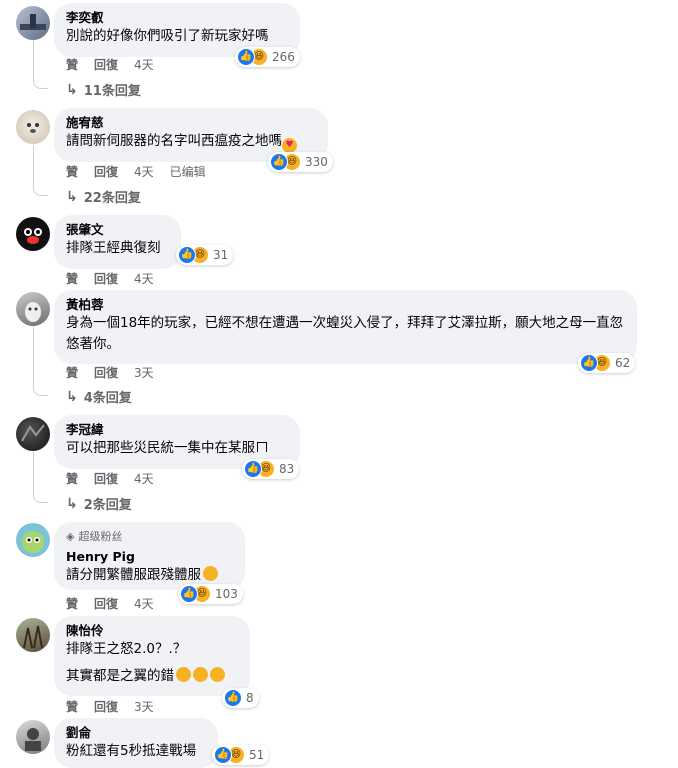  I want to click on view-replies-button: ↳ 11条回复, so click(103, 90).